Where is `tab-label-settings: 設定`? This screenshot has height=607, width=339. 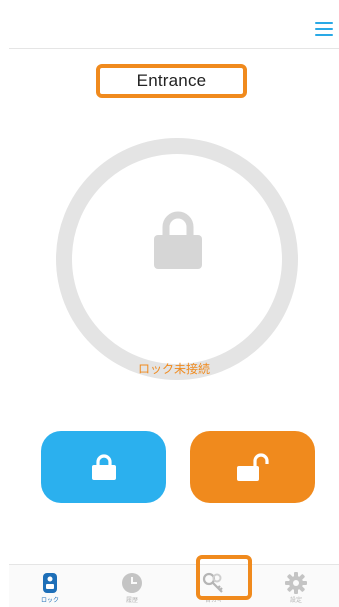
tab-label-settings: 設定 is located at coordinates (295, 600).